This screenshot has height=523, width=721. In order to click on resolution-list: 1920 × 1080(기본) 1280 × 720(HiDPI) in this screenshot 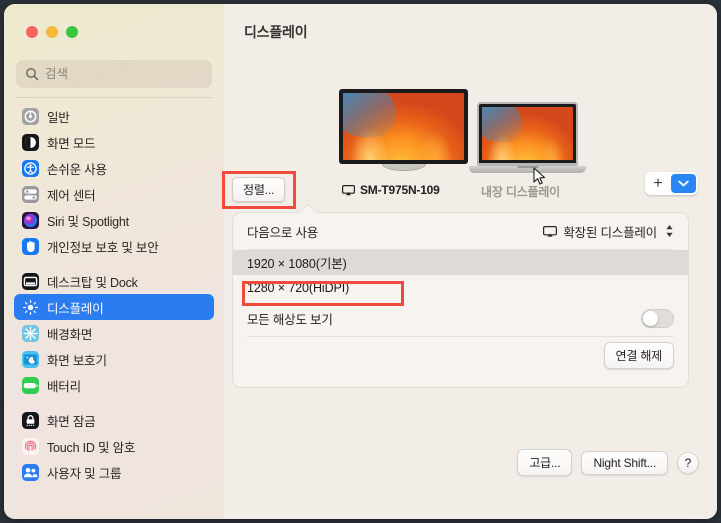, I will do `click(460, 275)`.